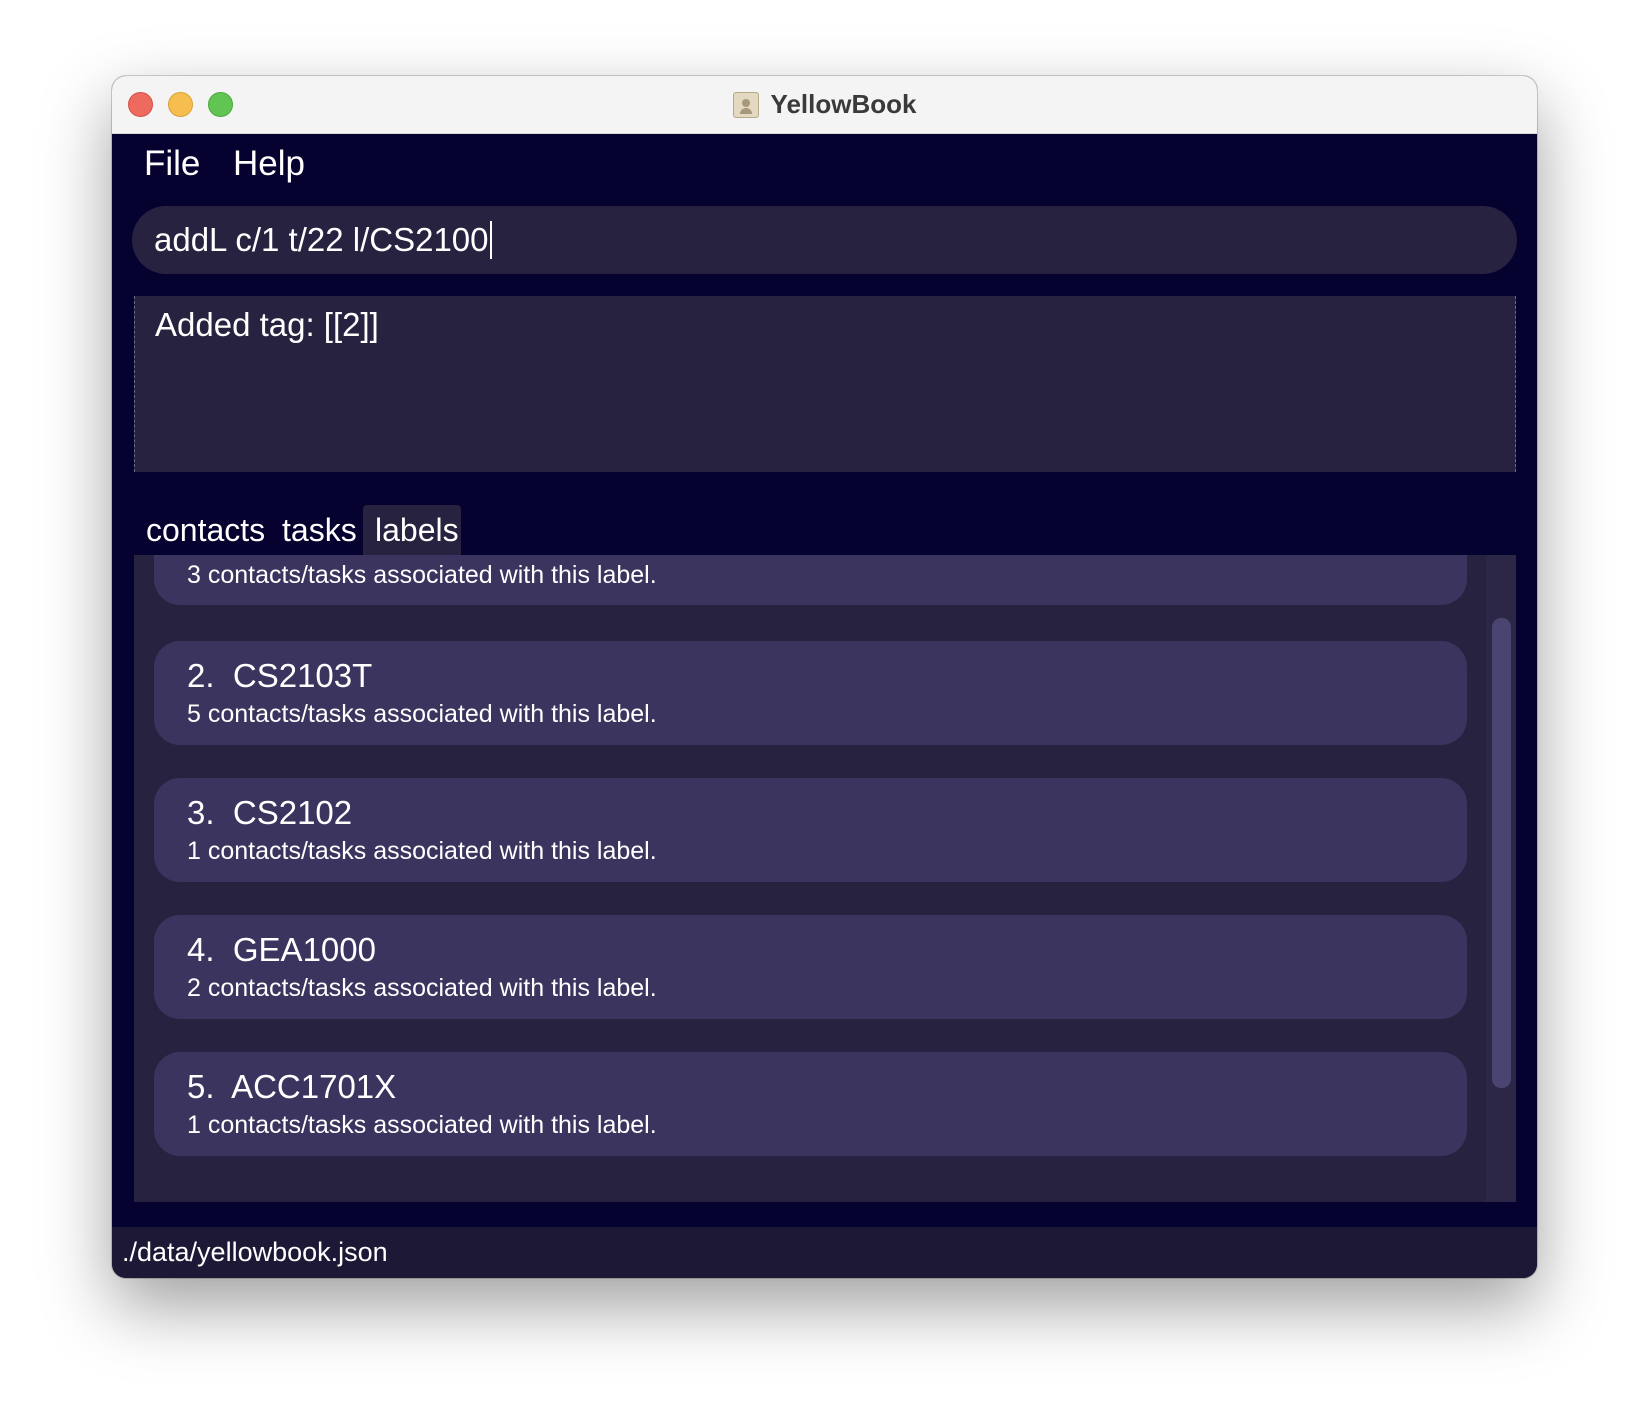 This screenshot has width=1648, height=1424. Describe the element at coordinates (201, 675) in the screenshot. I see `label-card-index: 2.` at that location.